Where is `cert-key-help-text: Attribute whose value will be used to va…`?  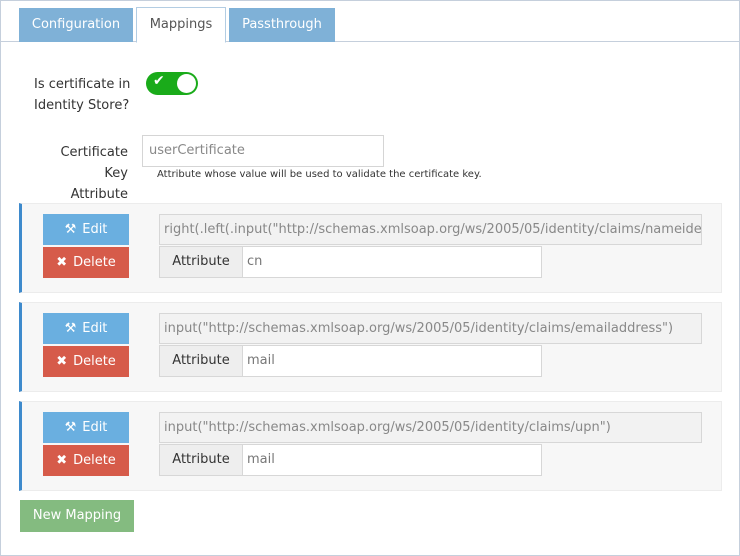
cert-key-help-text: Attribute whose value will be used to va… is located at coordinates (319, 174).